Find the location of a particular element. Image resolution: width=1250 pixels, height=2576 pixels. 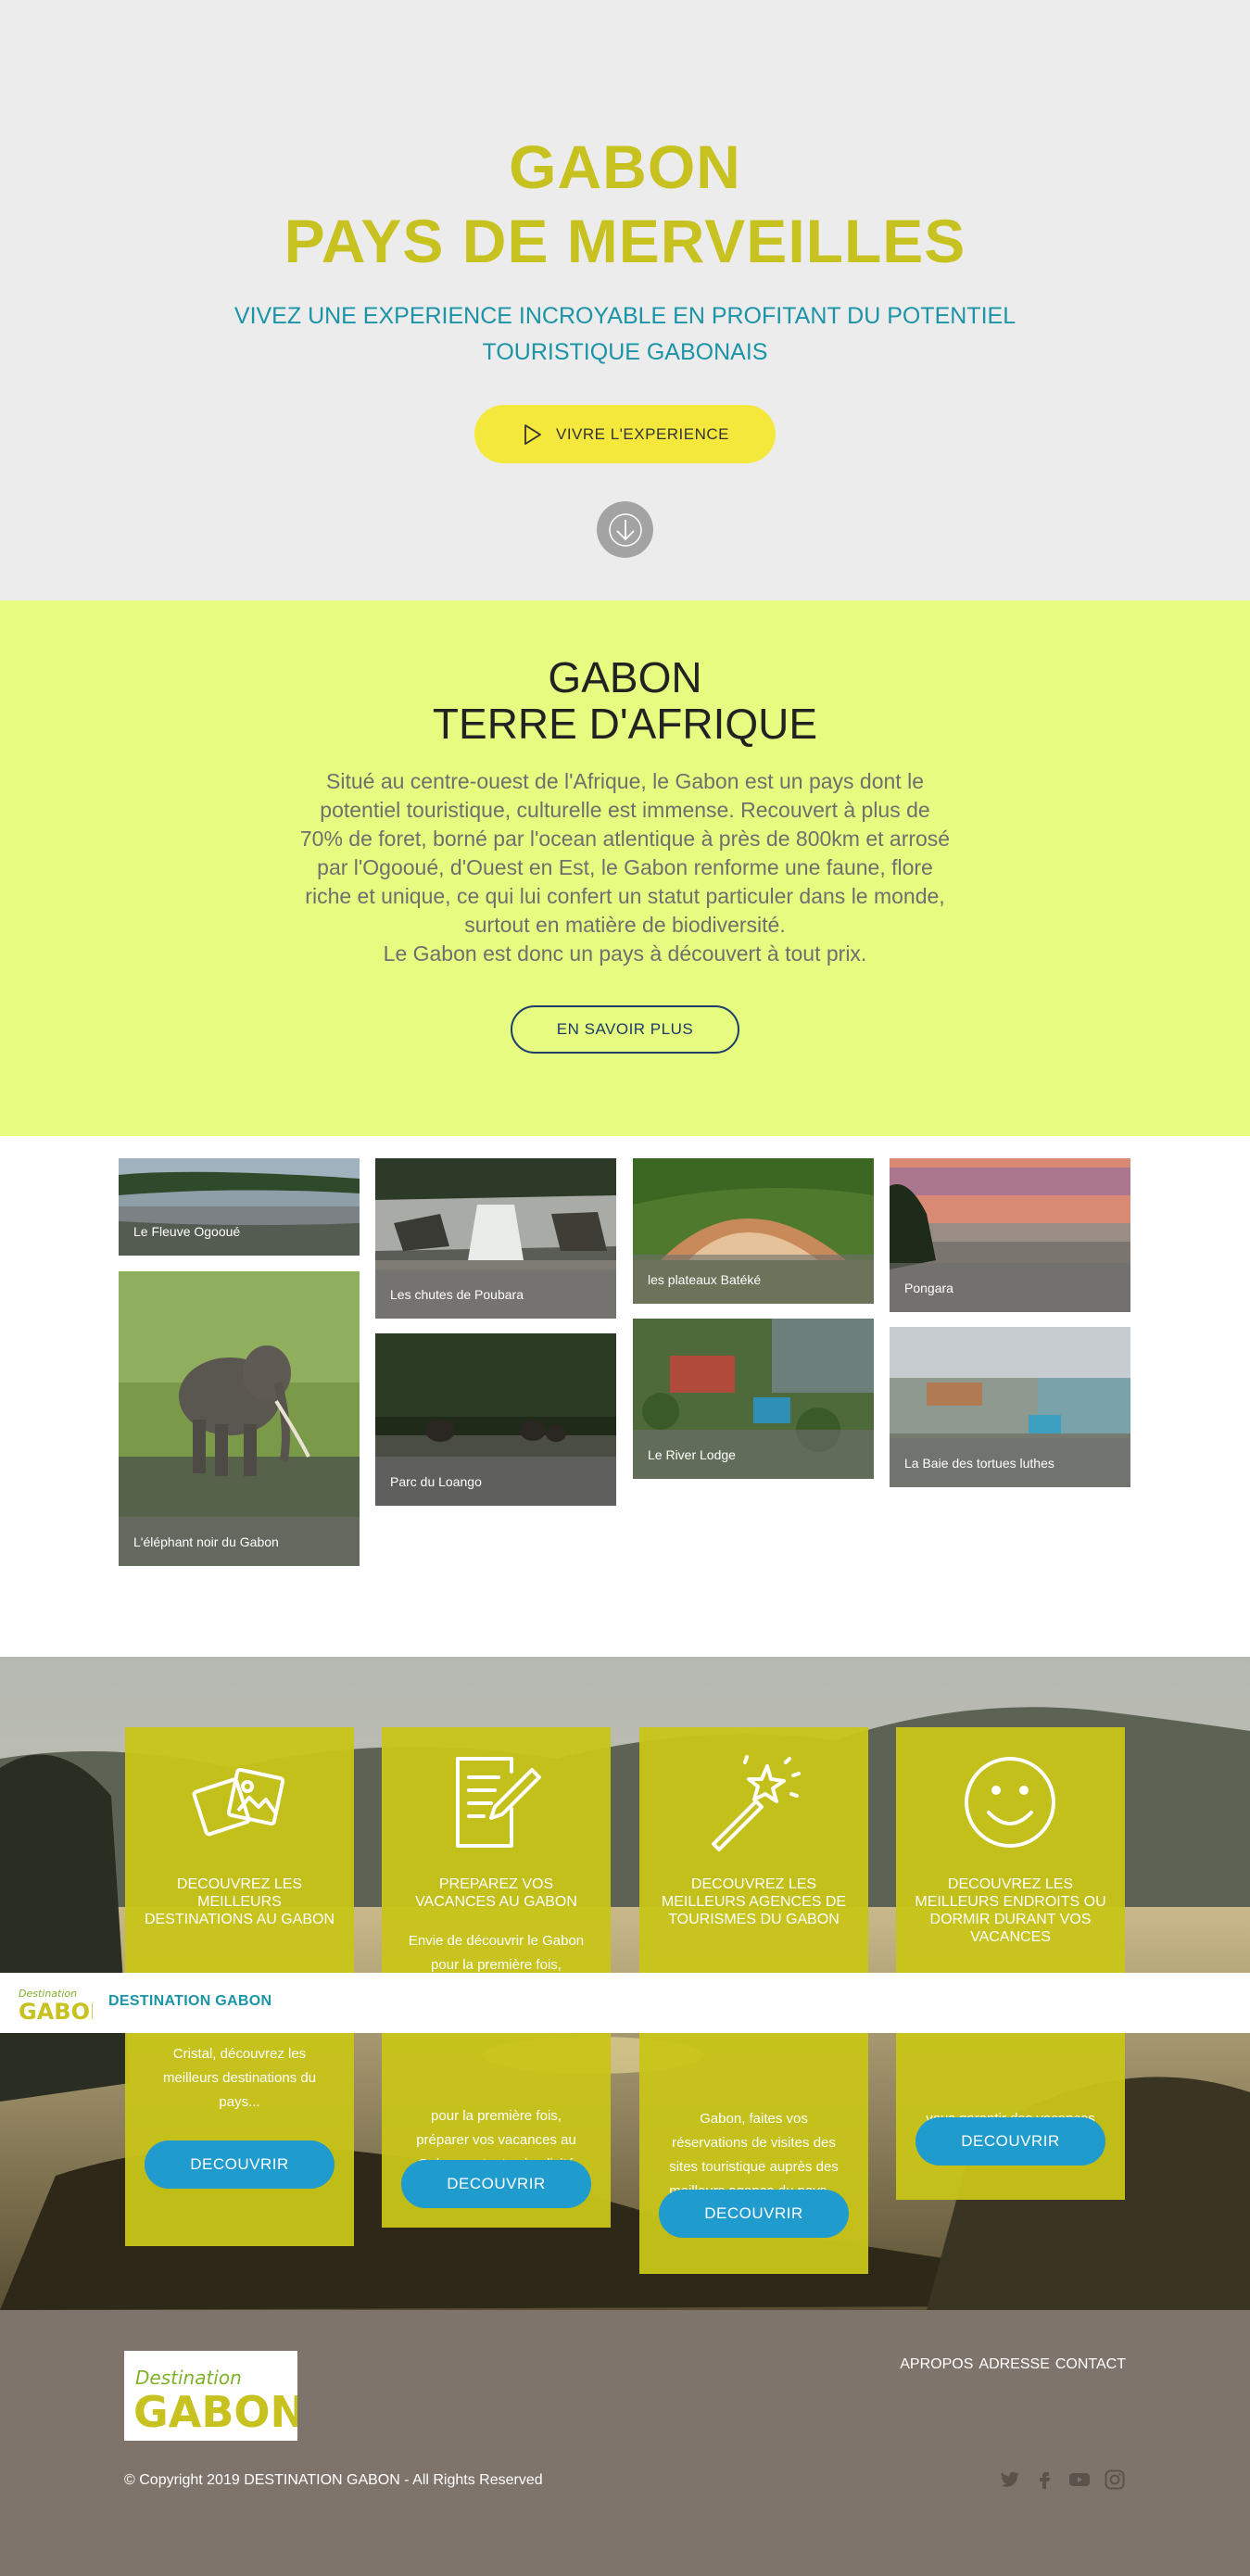

footer-nav: APROPOS ADRESSE CONTACT is located at coordinates (1013, 2365).